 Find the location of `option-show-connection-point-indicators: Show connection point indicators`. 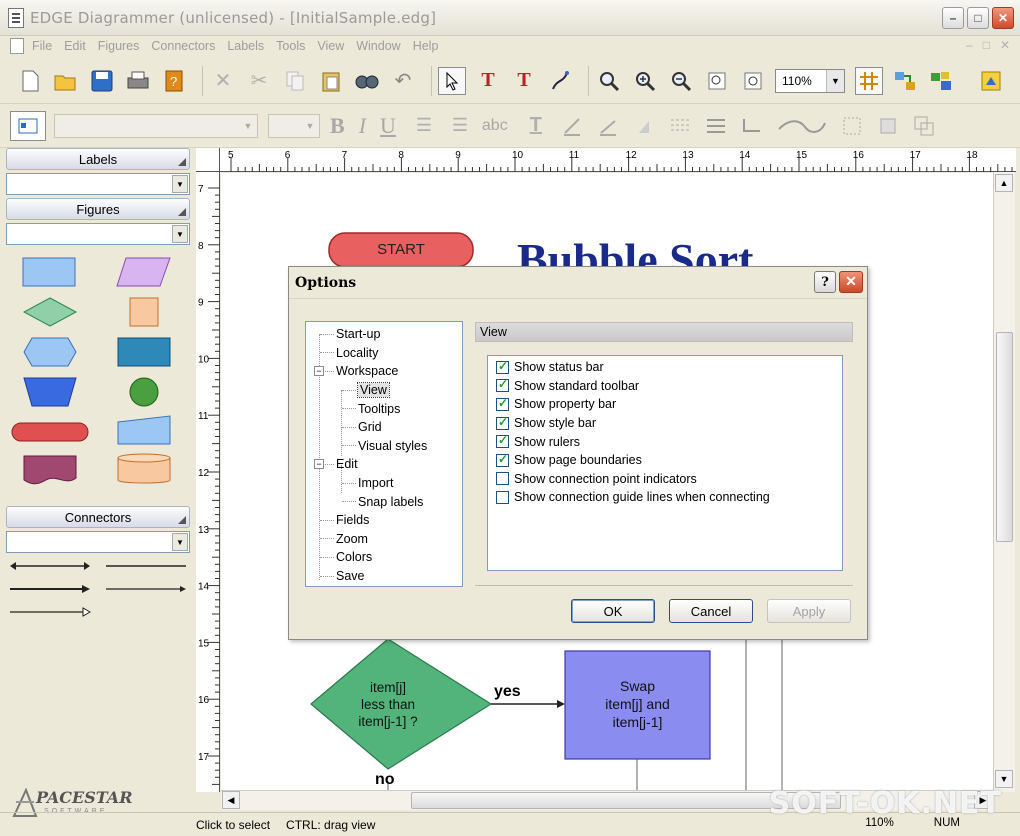

option-show-connection-point-indicators: Show connection point indicators is located at coordinates (669, 479).